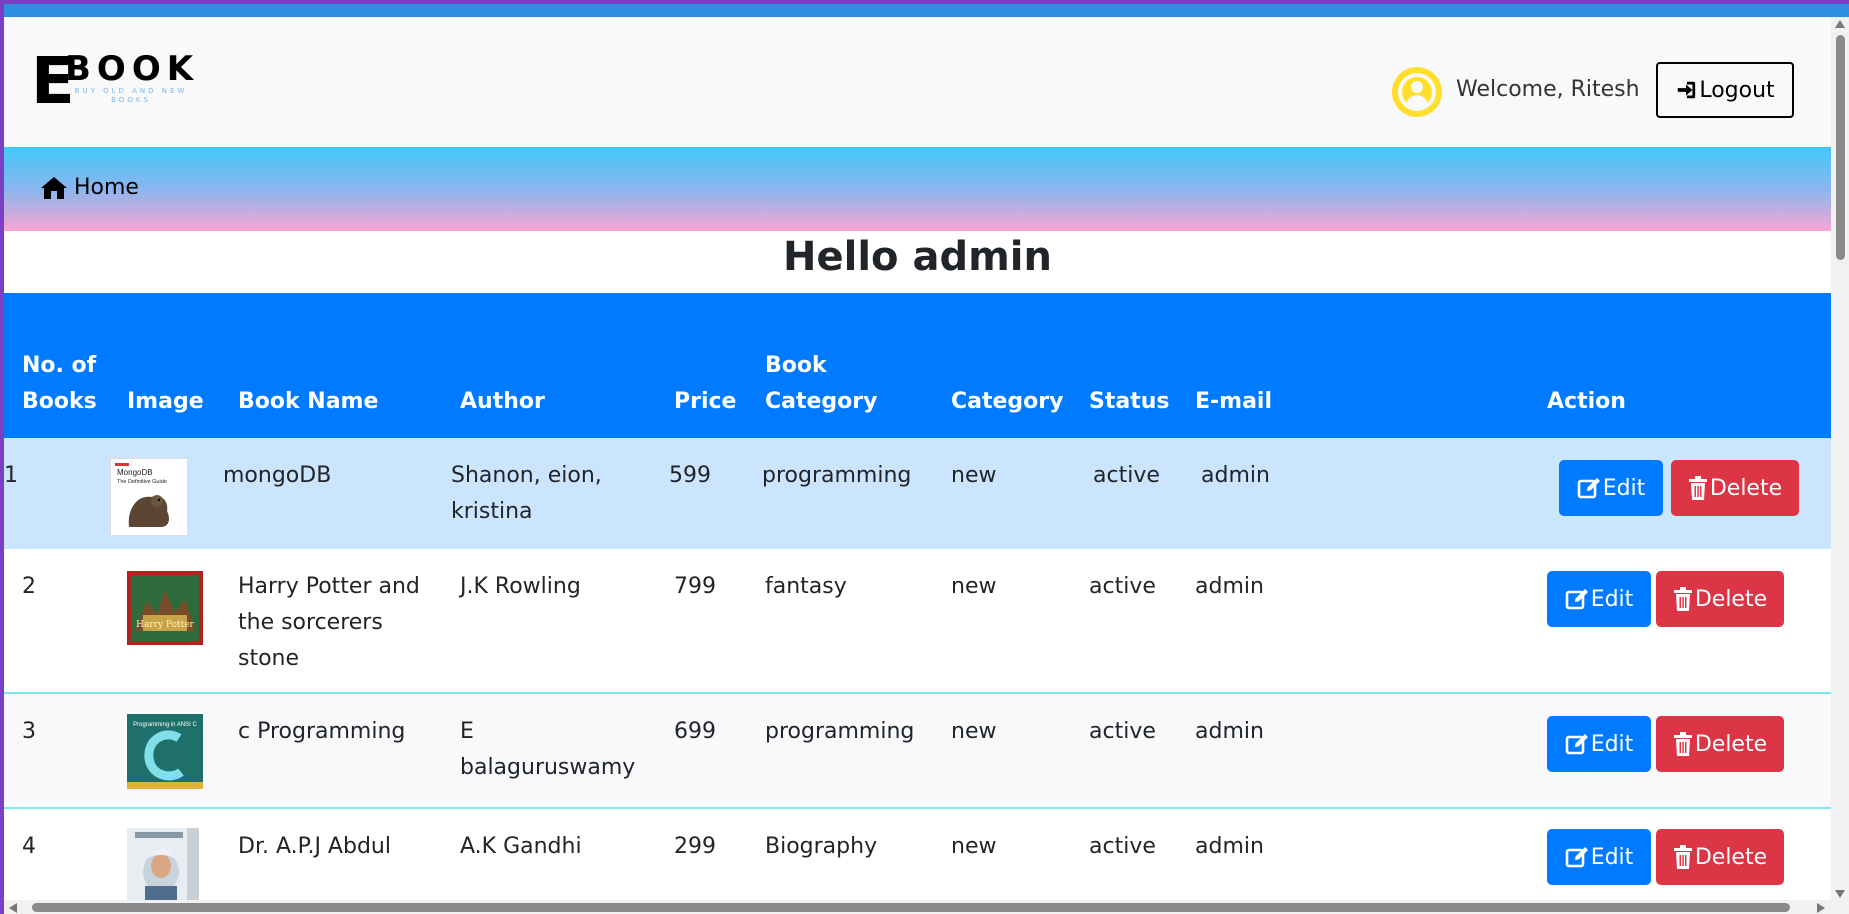  I want to click on logout-button: Logout, so click(1725, 90).